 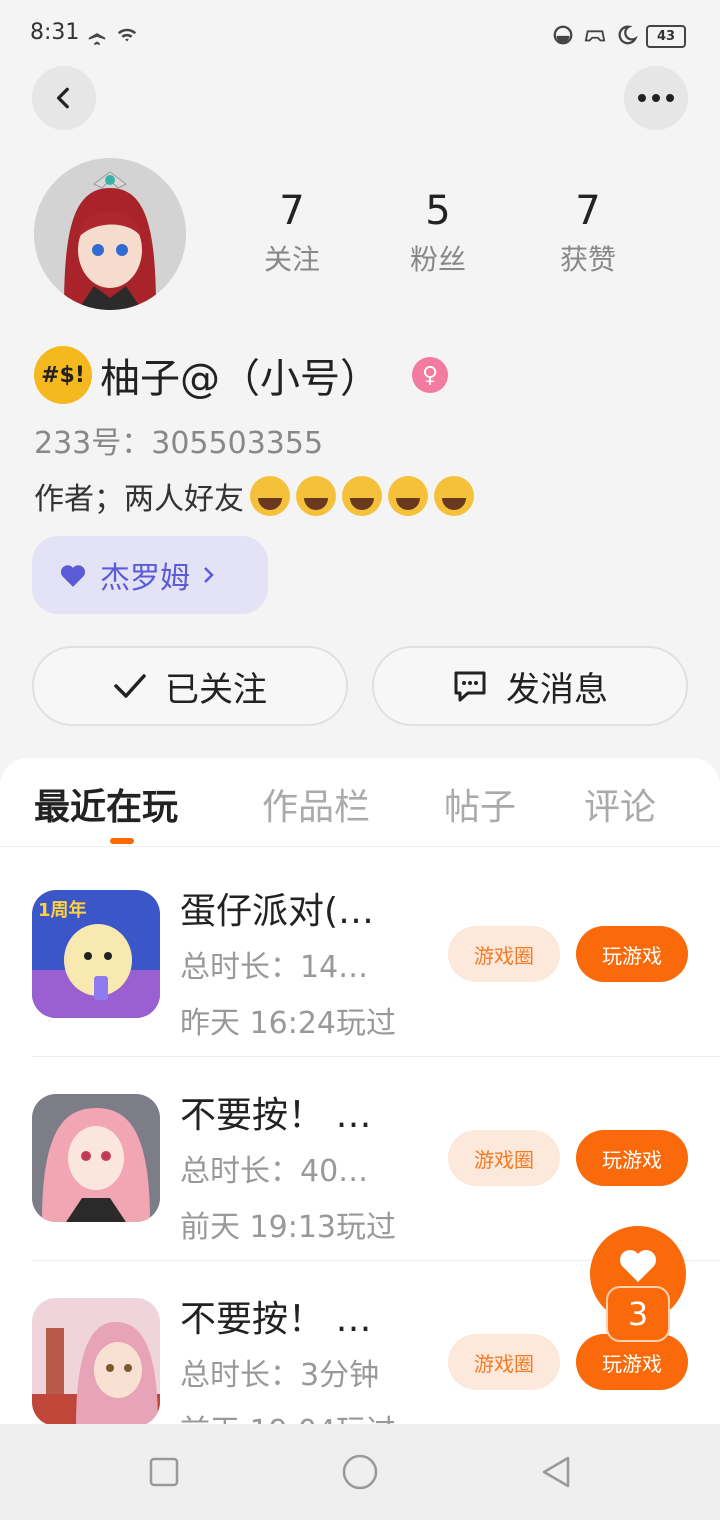 I want to click on message-button: 发消息, so click(x=530, y=686).